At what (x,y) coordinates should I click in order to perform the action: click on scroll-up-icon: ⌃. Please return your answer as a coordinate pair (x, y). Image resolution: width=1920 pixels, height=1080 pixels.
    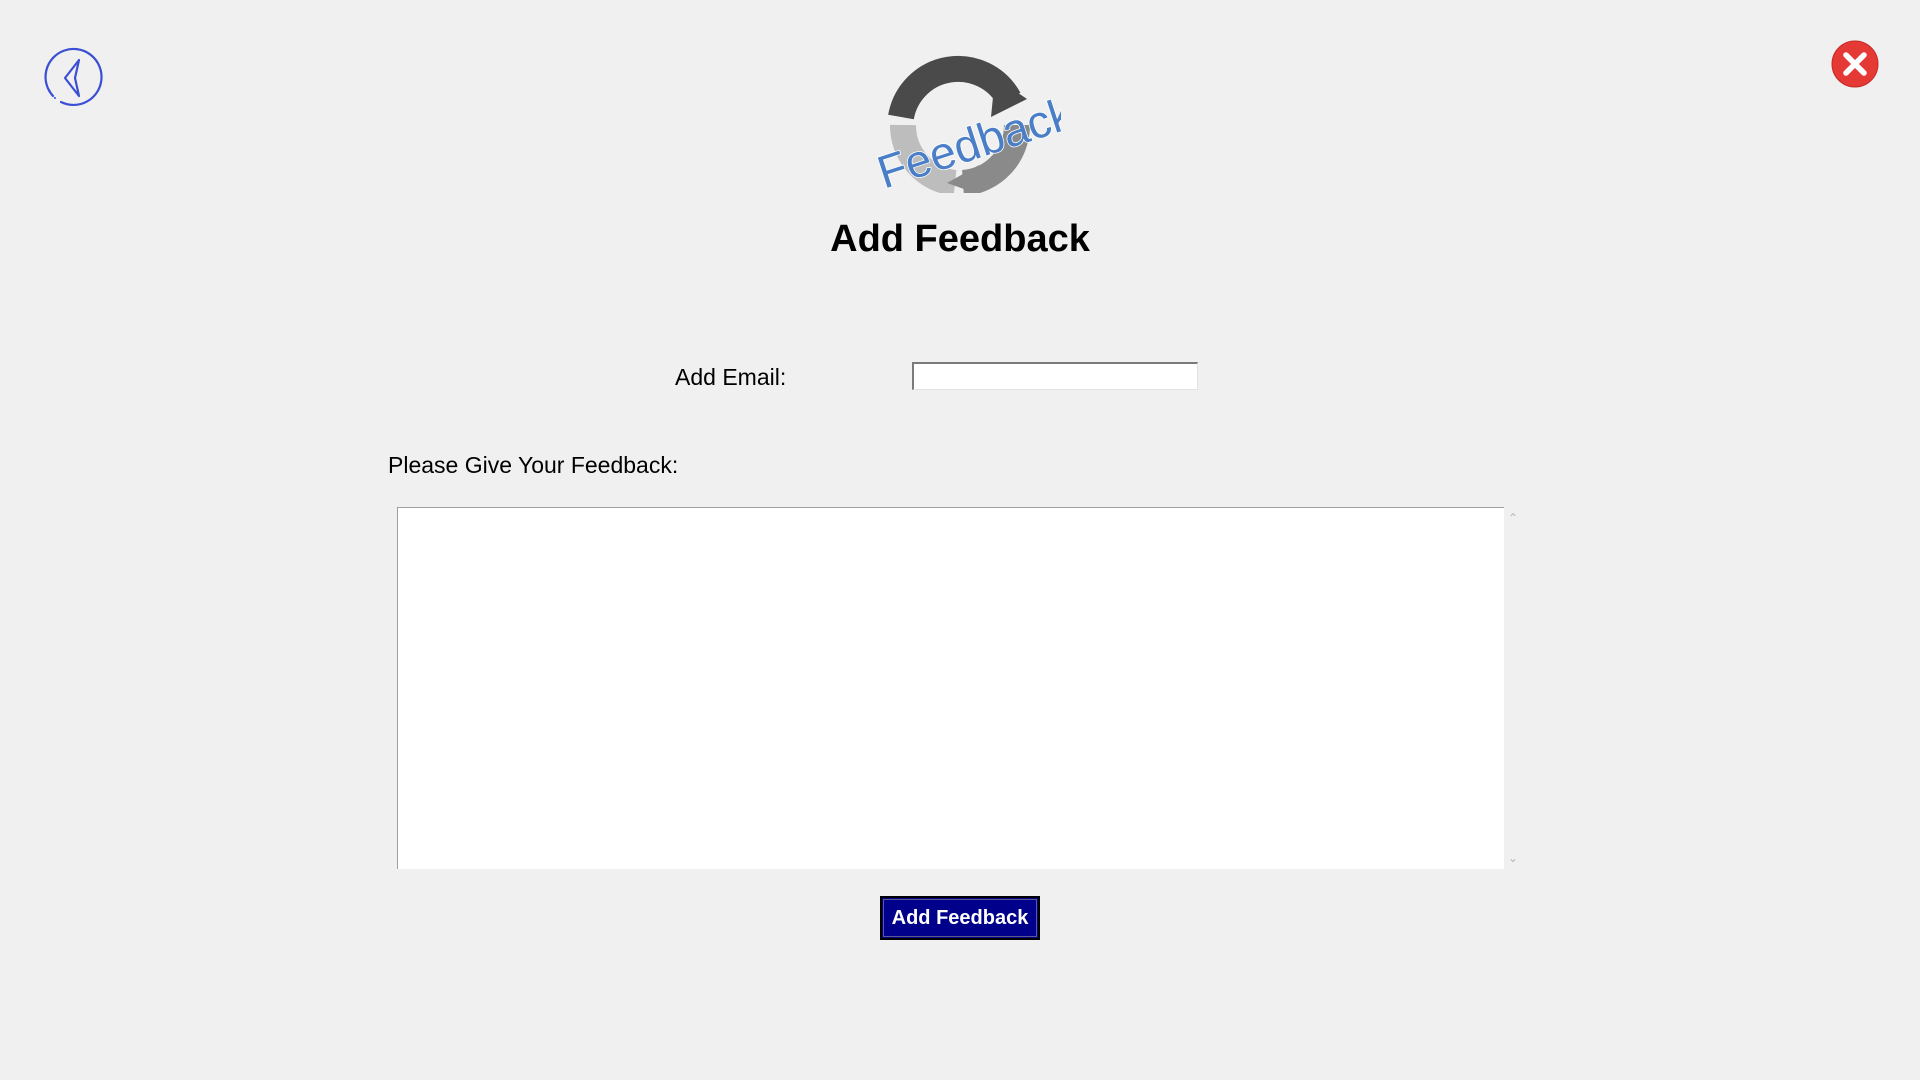
    Looking at the image, I should click on (1513, 518).